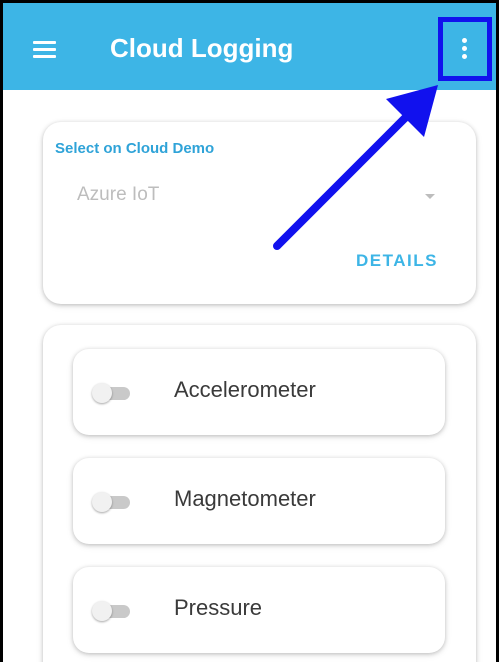 Image resolution: width=499 pixels, height=662 pixels. What do you see at coordinates (355, 167) in the screenshot?
I see `pointer-arrow-icon` at bounding box center [355, 167].